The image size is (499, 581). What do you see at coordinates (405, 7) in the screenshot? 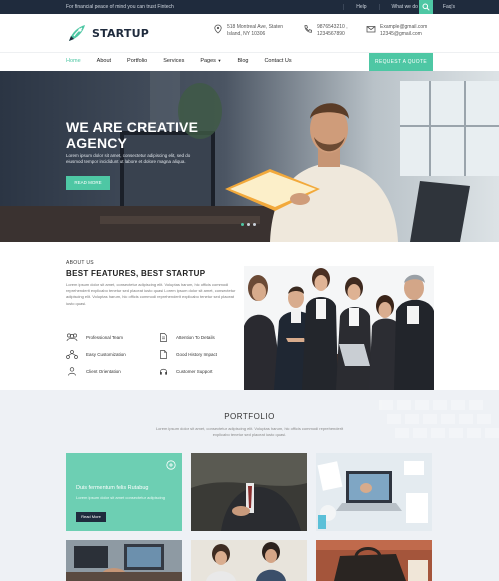
I see `top-links: Help What we do Faq's` at bounding box center [405, 7].